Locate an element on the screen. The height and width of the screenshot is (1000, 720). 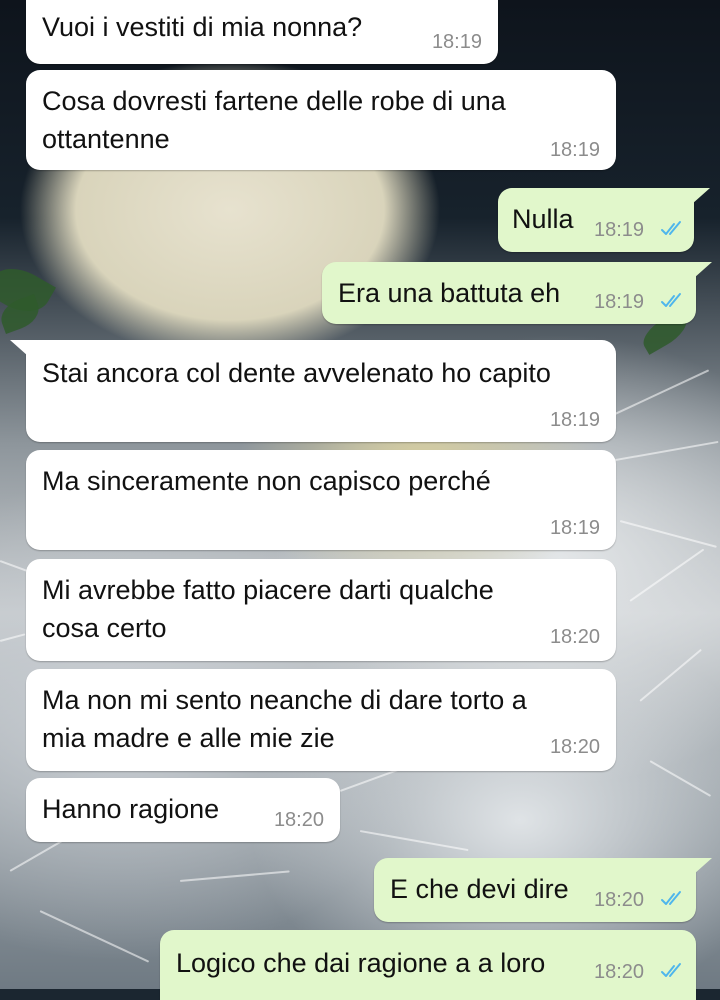
message-bubble-incoming: Hanno ragione 18:20 is located at coordinates (183, 810).